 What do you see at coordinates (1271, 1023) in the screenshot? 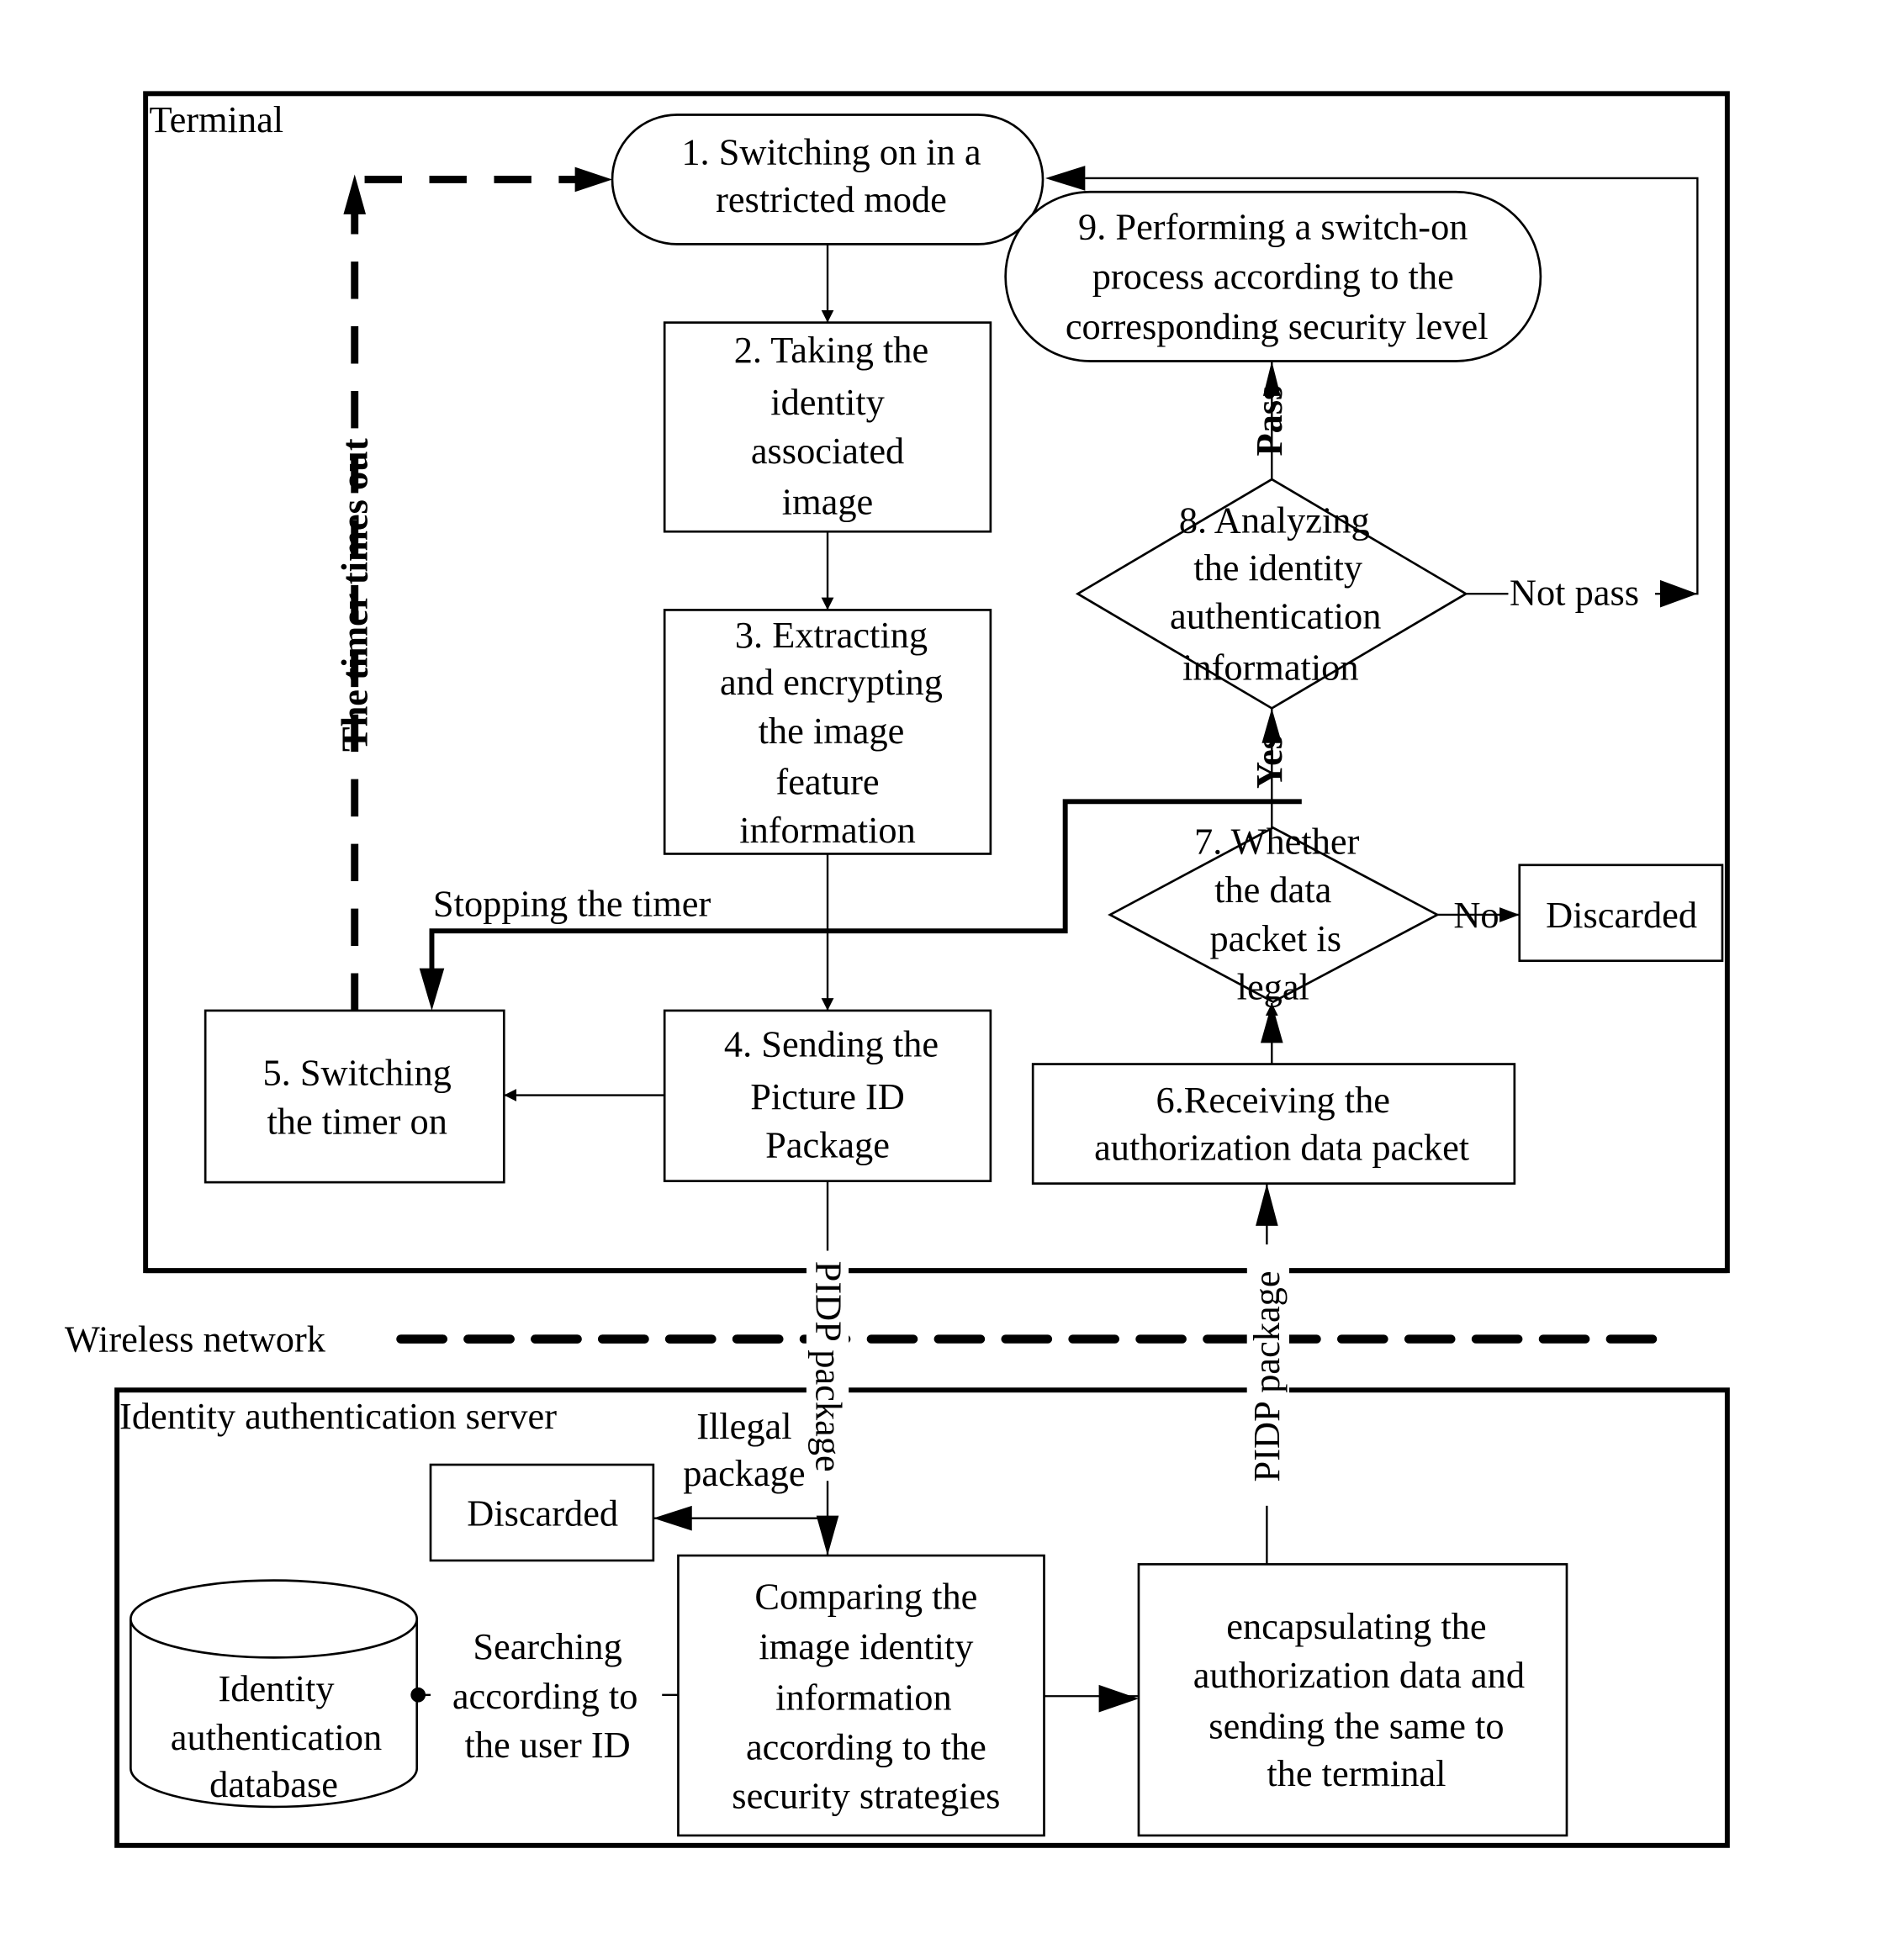
I see `edge-6-7-arrowhead` at bounding box center [1271, 1023].